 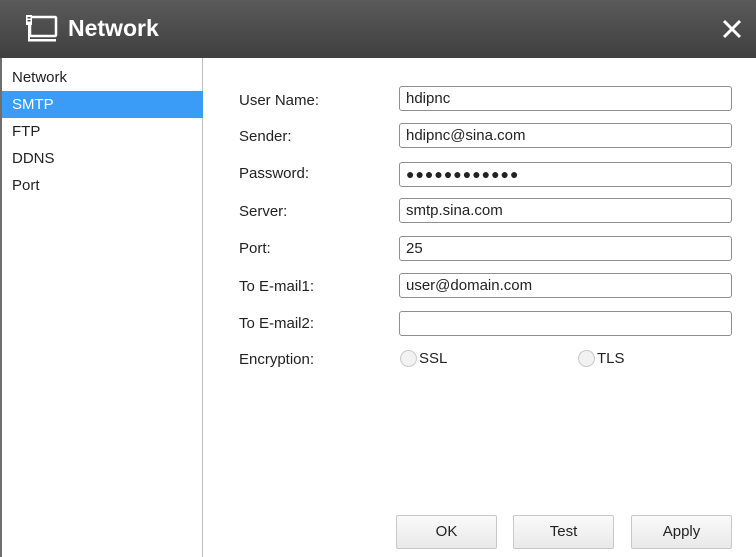 I want to click on tls-radio-label: TLS, so click(x=611, y=358).